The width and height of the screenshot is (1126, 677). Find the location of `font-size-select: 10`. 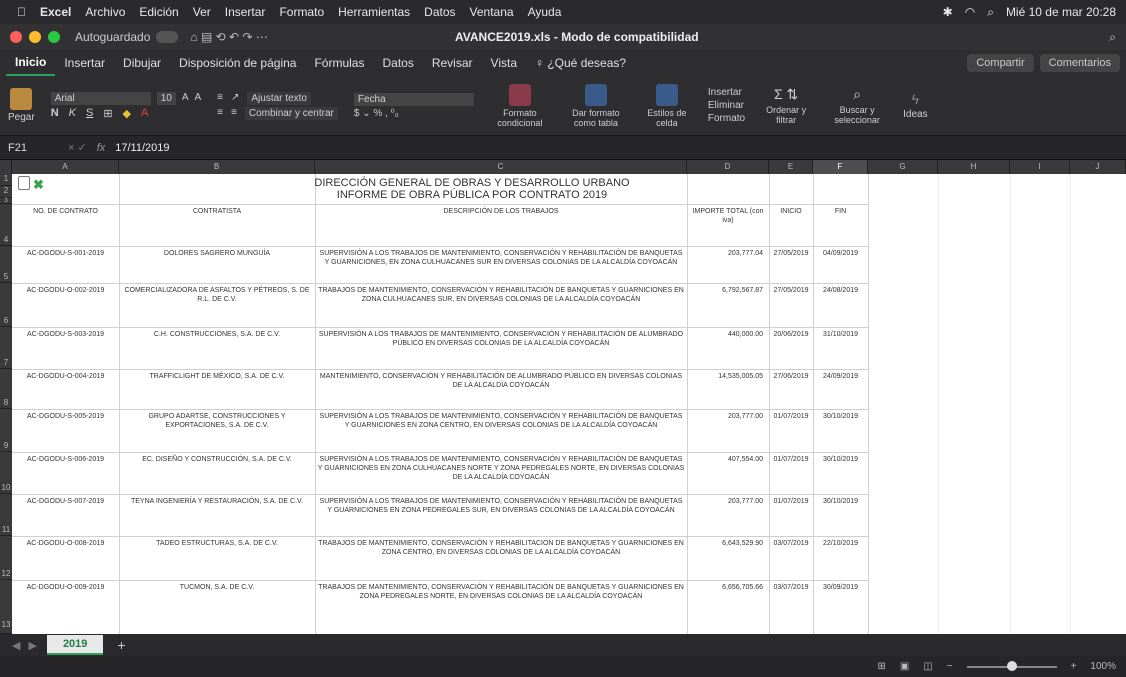

font-size-select: 10 is located at coordinates (166, 98).